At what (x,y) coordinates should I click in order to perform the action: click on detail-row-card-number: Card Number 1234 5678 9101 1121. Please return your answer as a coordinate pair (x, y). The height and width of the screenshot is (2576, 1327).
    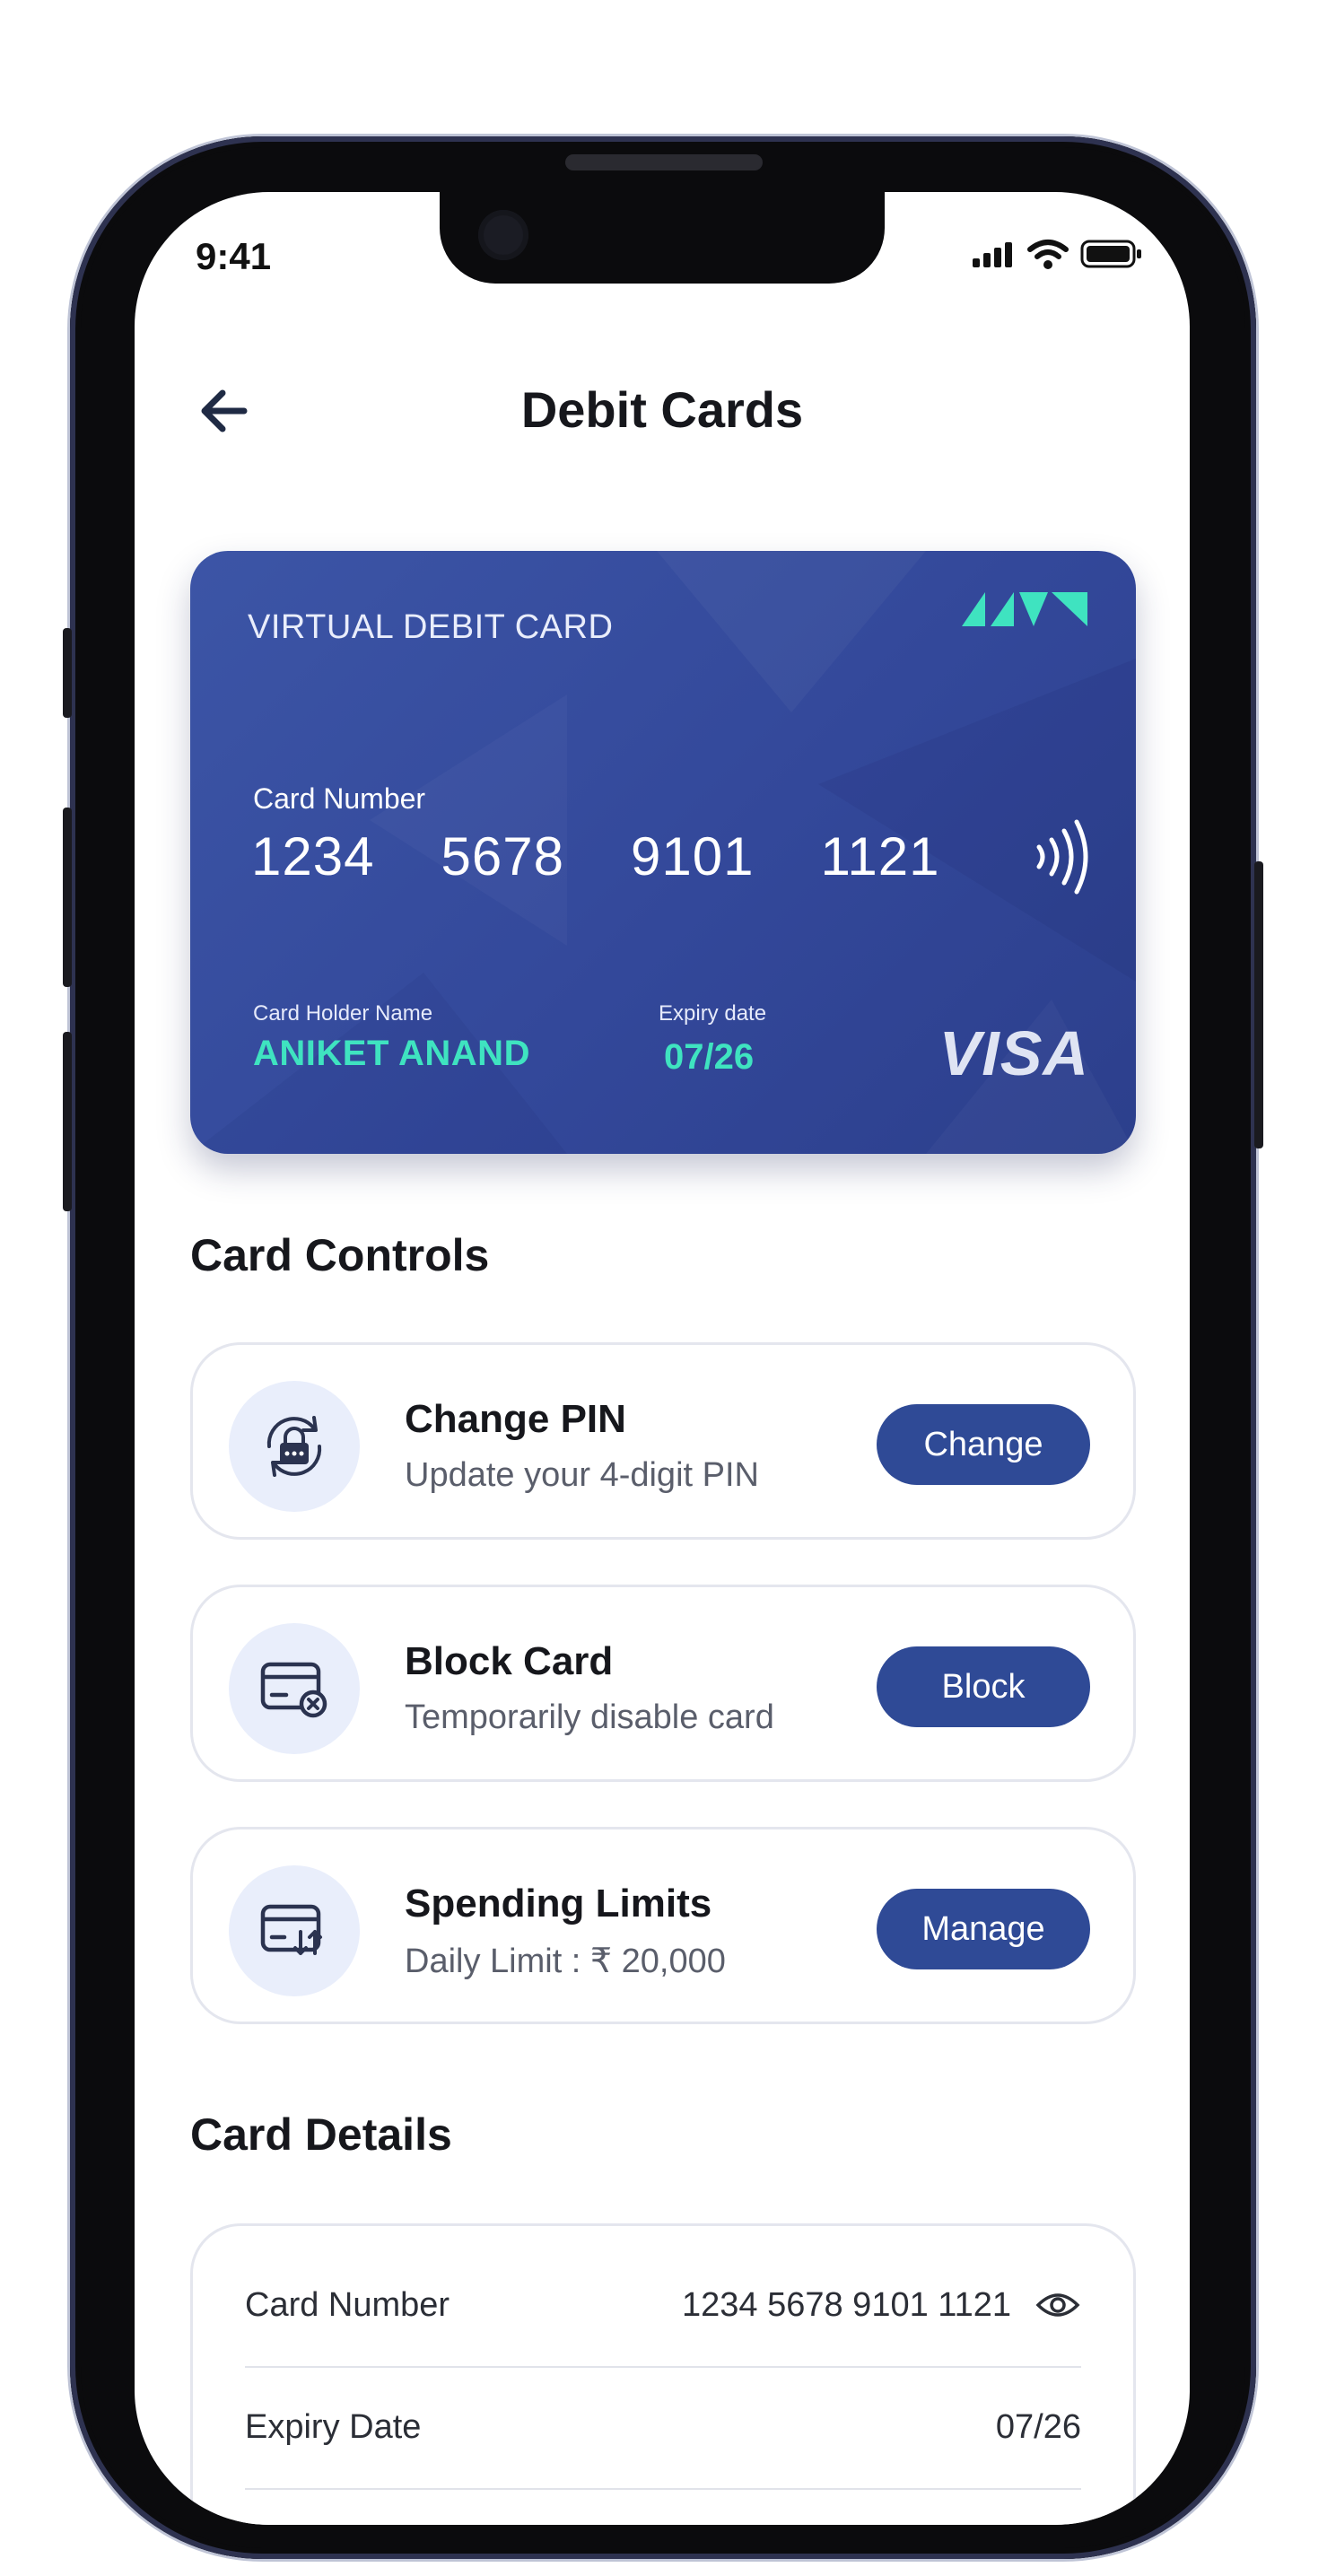
    Looking at the image, I should click on (663, 2305).